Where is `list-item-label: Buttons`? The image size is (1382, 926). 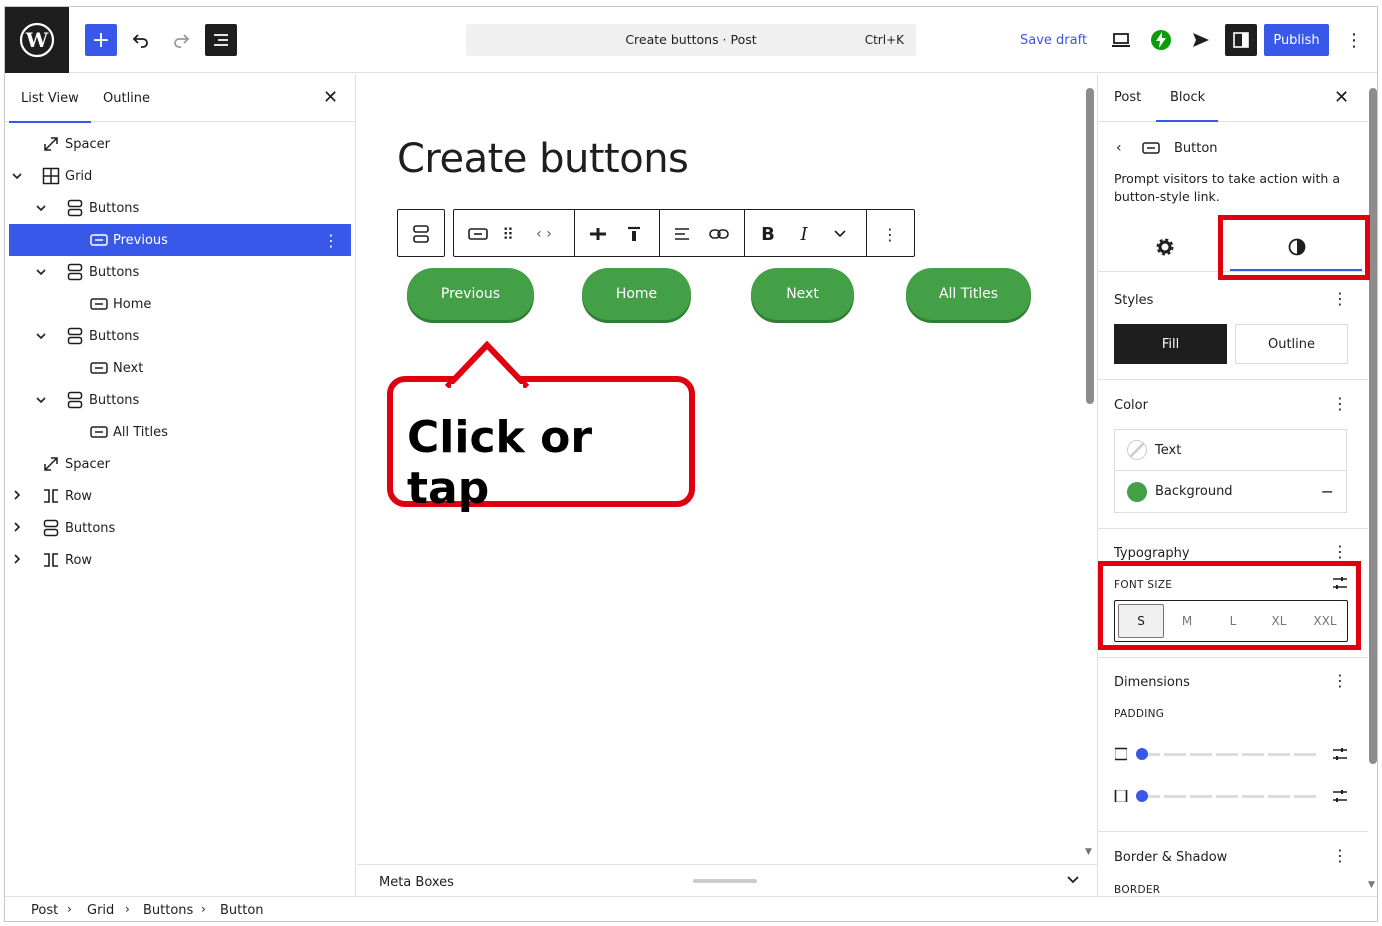
list-item-label: Buttons is located at coordinates (114, 272).